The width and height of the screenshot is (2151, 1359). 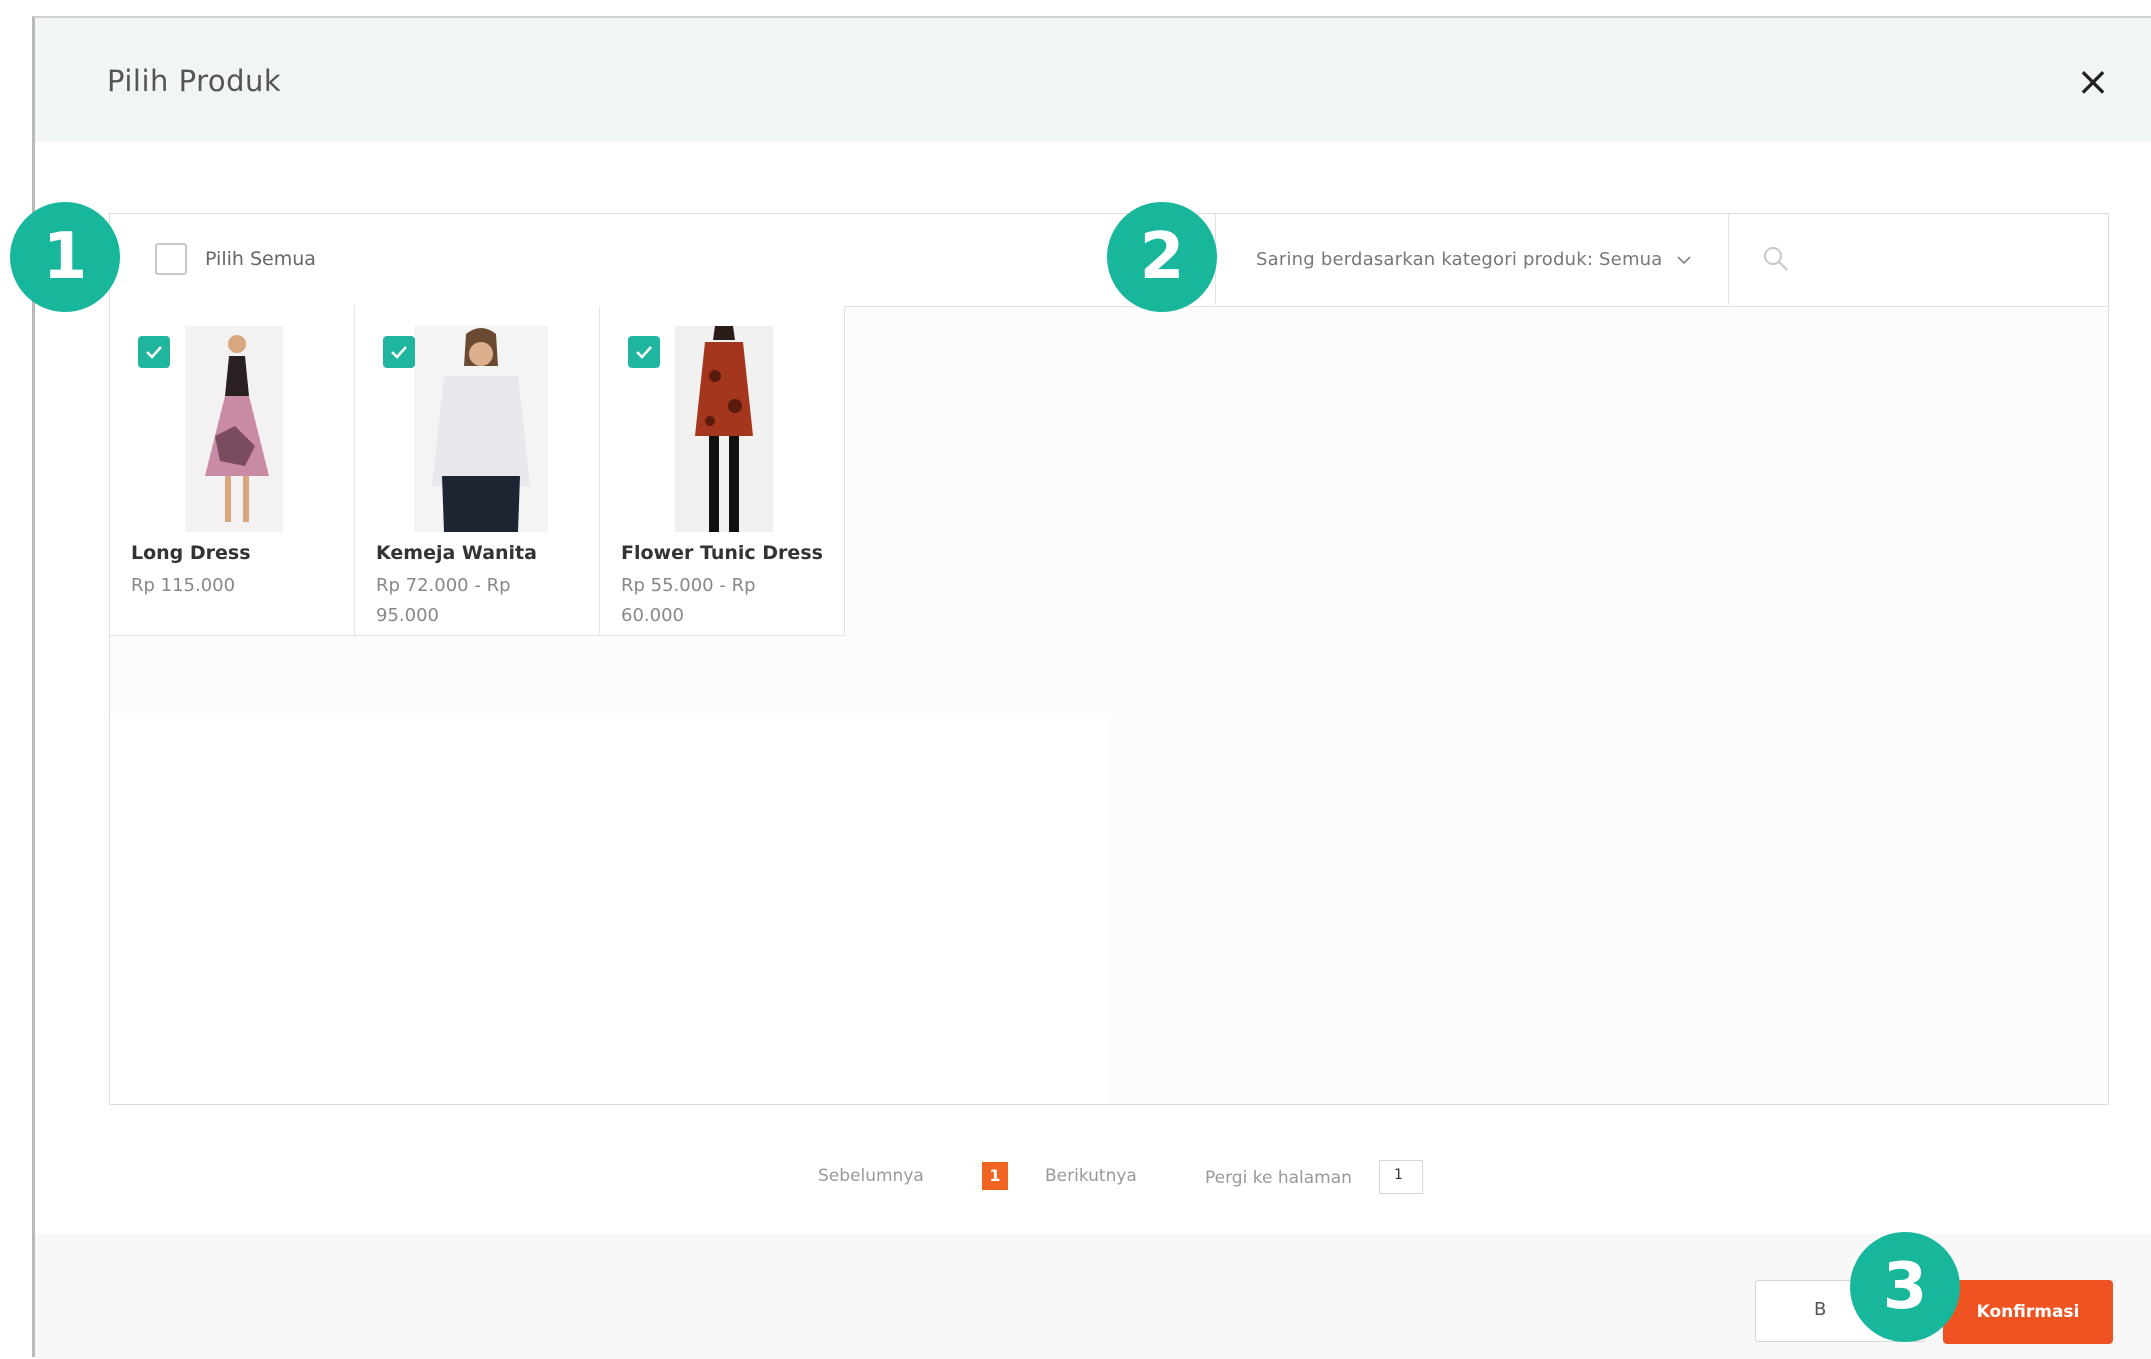 I want to click on product-price-line1: Rp 72.000 - Rp, so click(x=443, y=585).